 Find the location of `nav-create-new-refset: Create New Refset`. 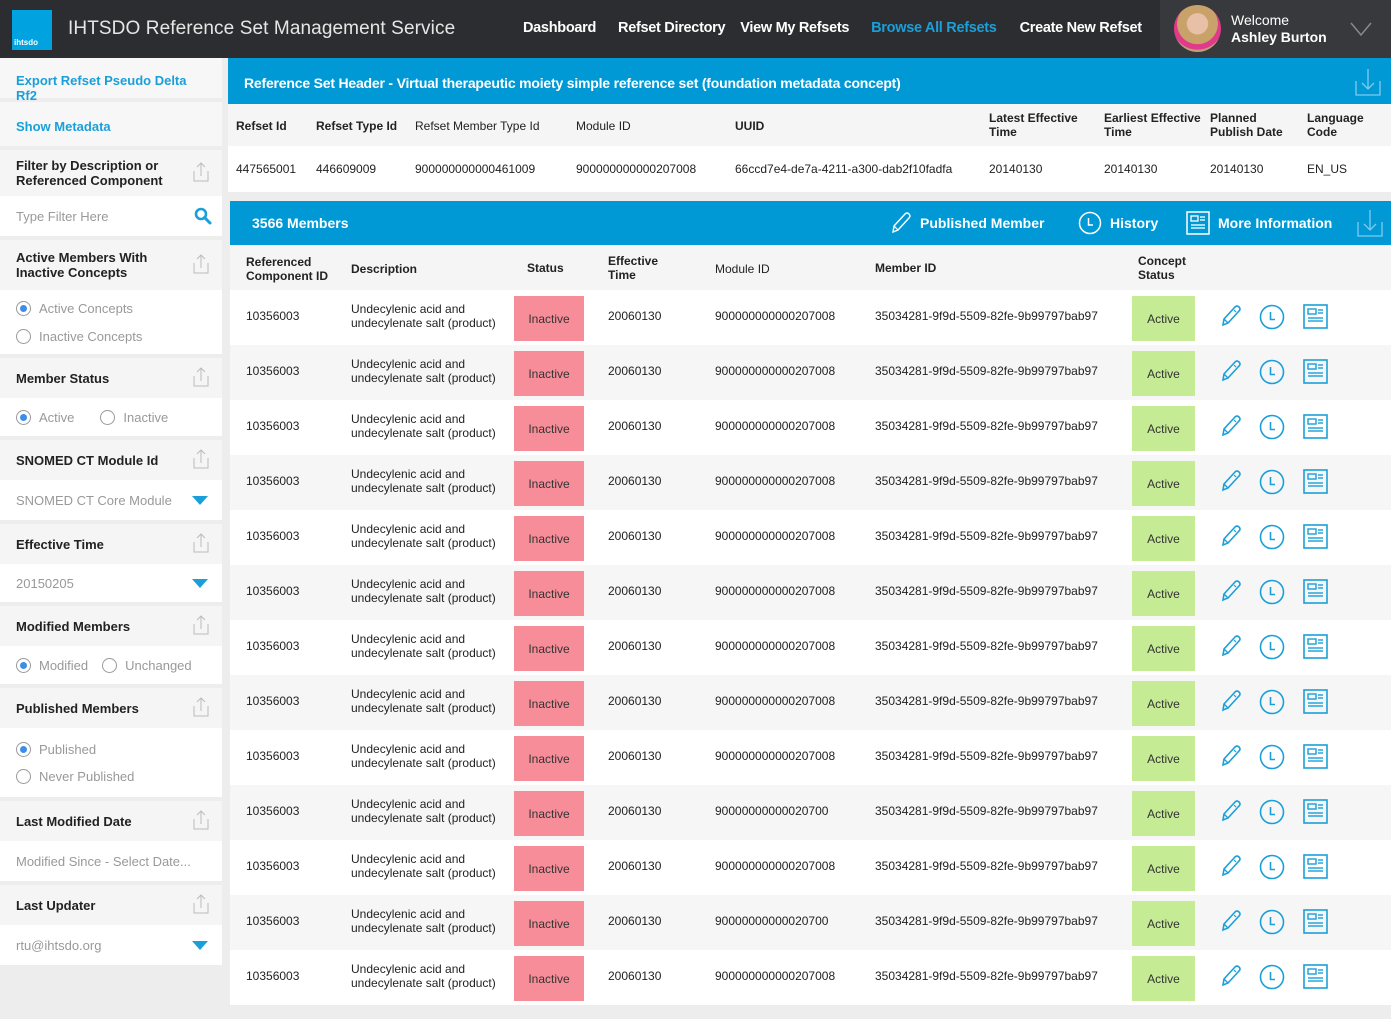

nav-create-new-refset: Create New Refset is located at coordinates (1081, 28).